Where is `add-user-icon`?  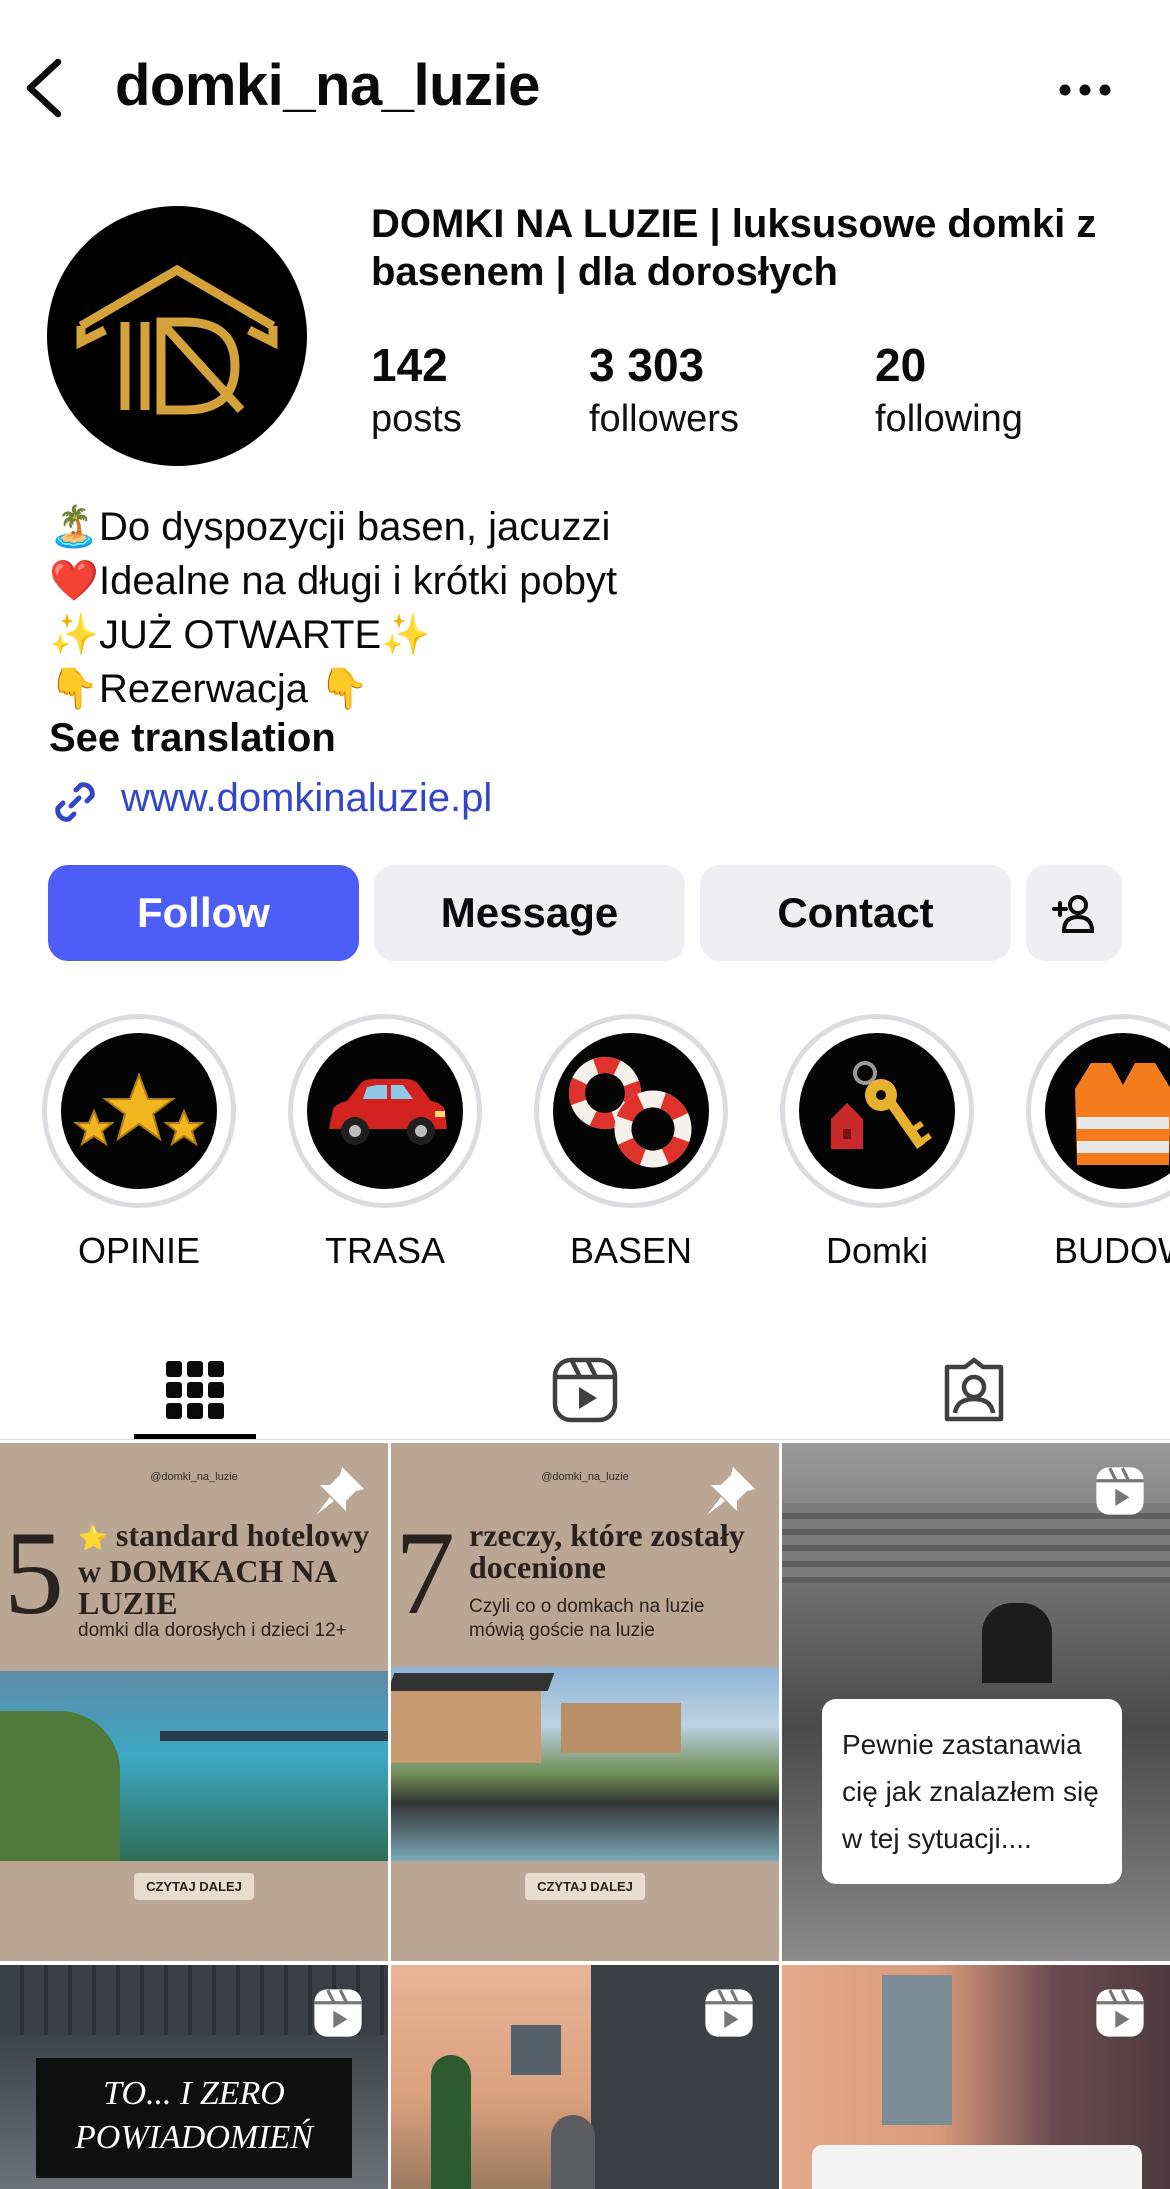
add-user-icon is located at coordinates (1073, 914).